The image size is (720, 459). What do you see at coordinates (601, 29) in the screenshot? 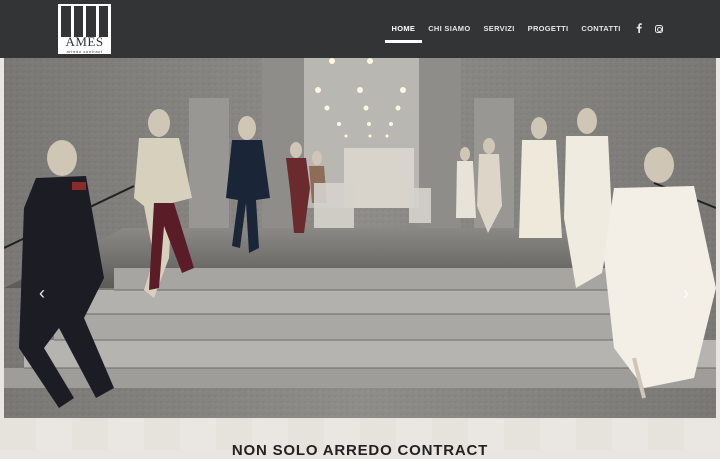
I see `nav-contatti: CONTATTI` at bounding box center [601, 29].